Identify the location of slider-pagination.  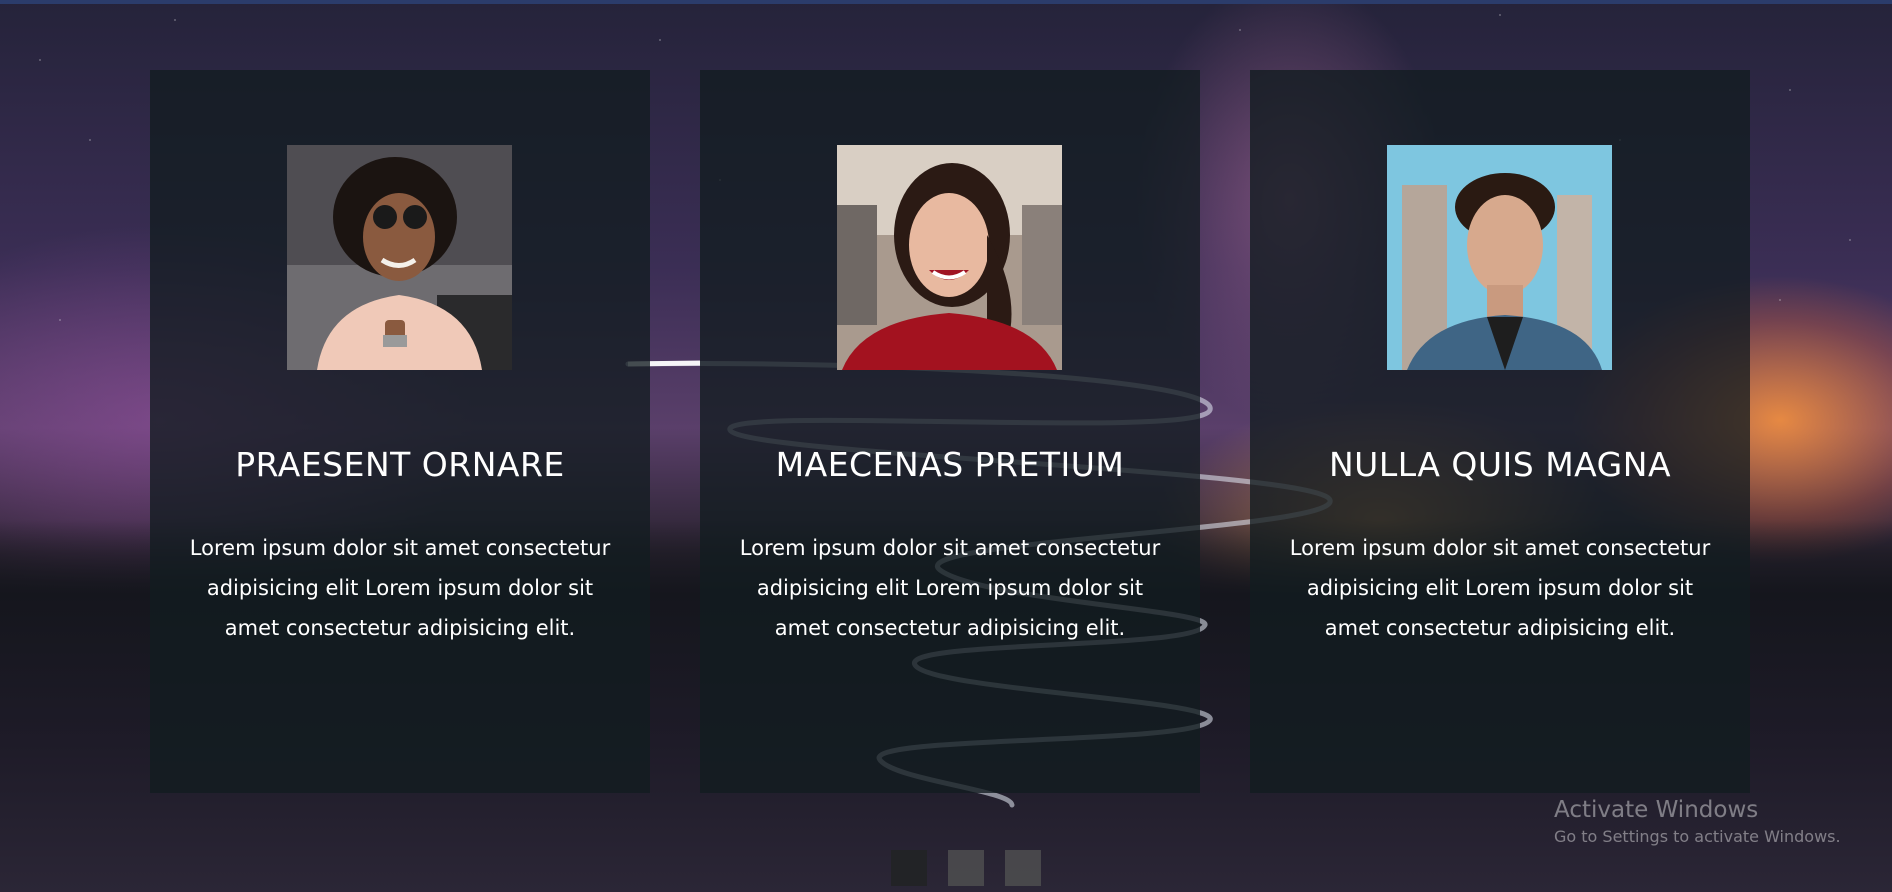
(966, 868).